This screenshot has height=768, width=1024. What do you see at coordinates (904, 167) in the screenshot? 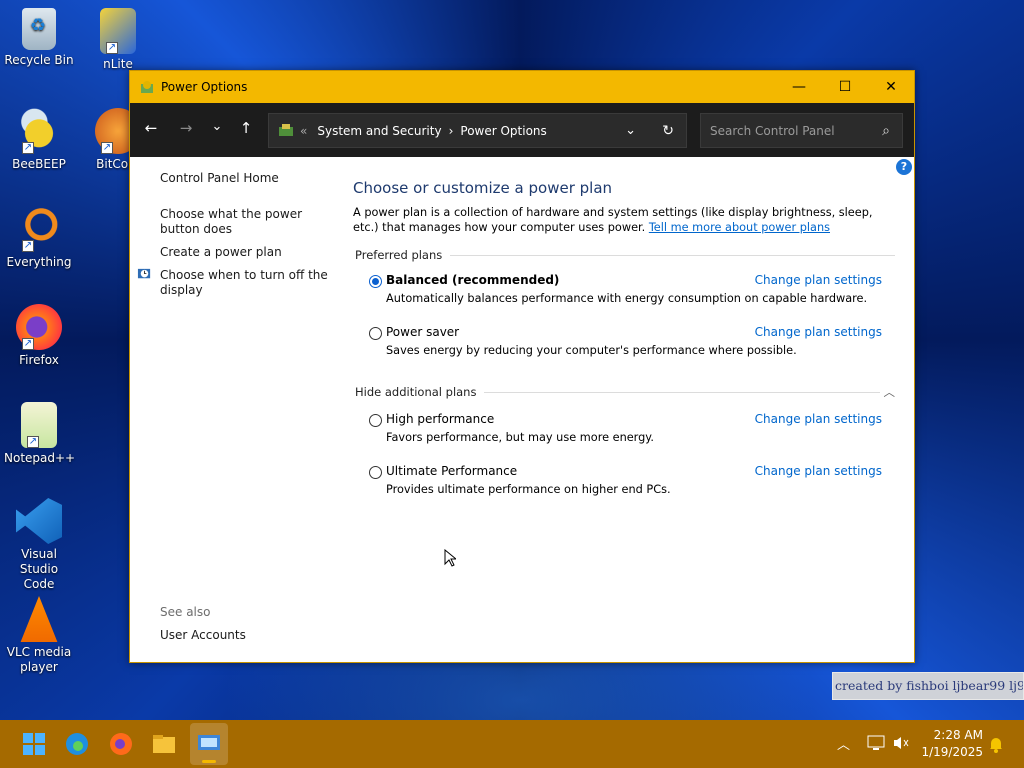
I see `help-icon: ?` at bounding box center [904, 167].